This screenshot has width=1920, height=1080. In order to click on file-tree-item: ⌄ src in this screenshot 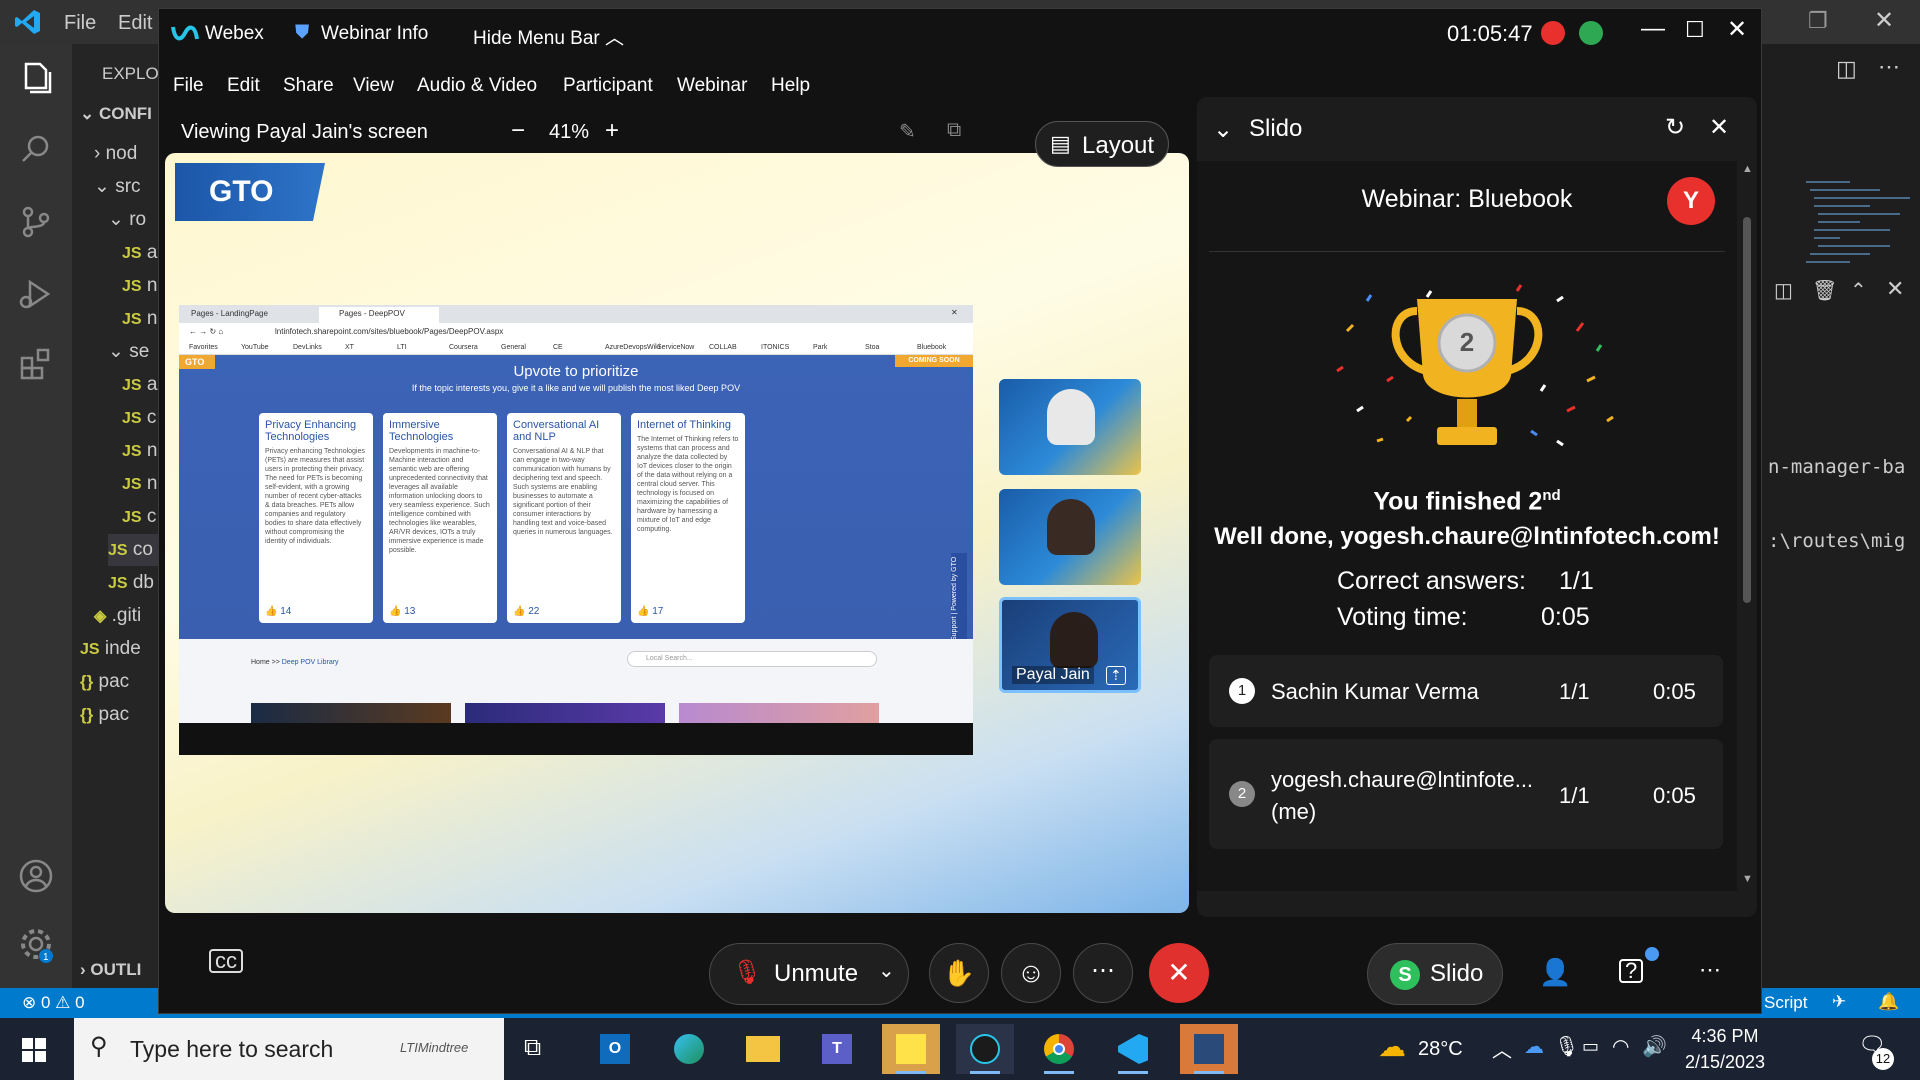, I will do `click(117, 187)`.